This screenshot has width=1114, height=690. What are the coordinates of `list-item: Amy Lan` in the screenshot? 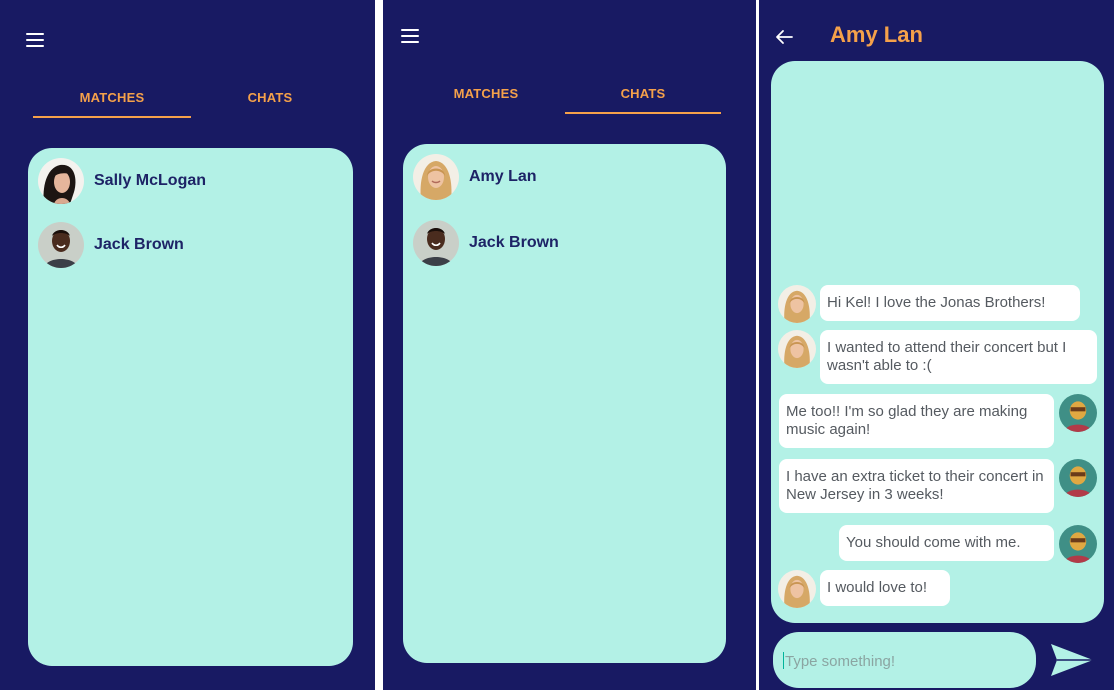 It's located at (475, 177).